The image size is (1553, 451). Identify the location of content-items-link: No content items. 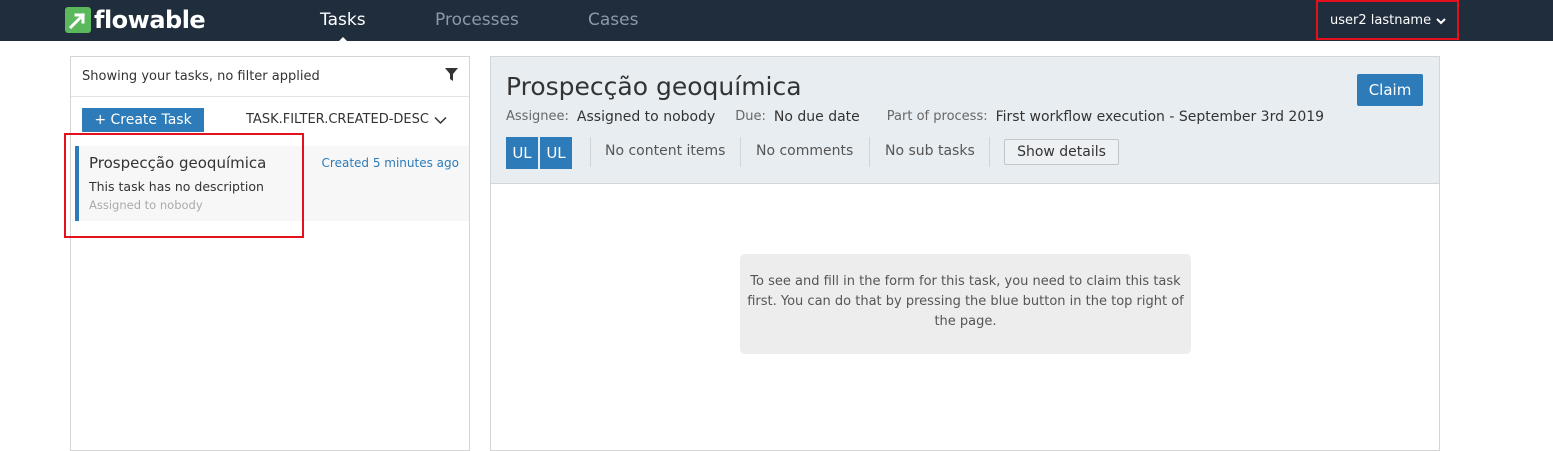
(665, 151).